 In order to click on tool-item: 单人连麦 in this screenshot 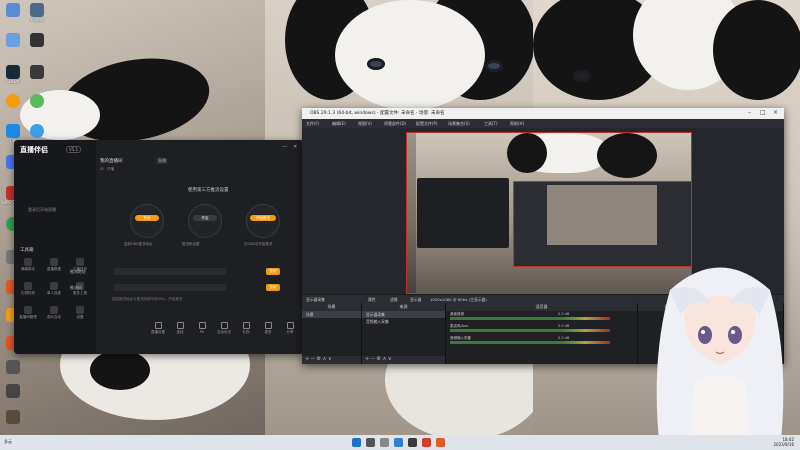, I will do `click(54, 289)`.